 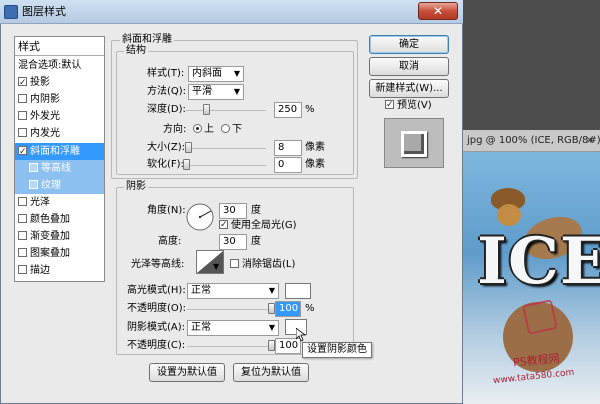 What do you see at coordinates (59, 236) in the screenshot?
I see `sidebar-item: 渐变叠加` at bounding box center [59, 236].